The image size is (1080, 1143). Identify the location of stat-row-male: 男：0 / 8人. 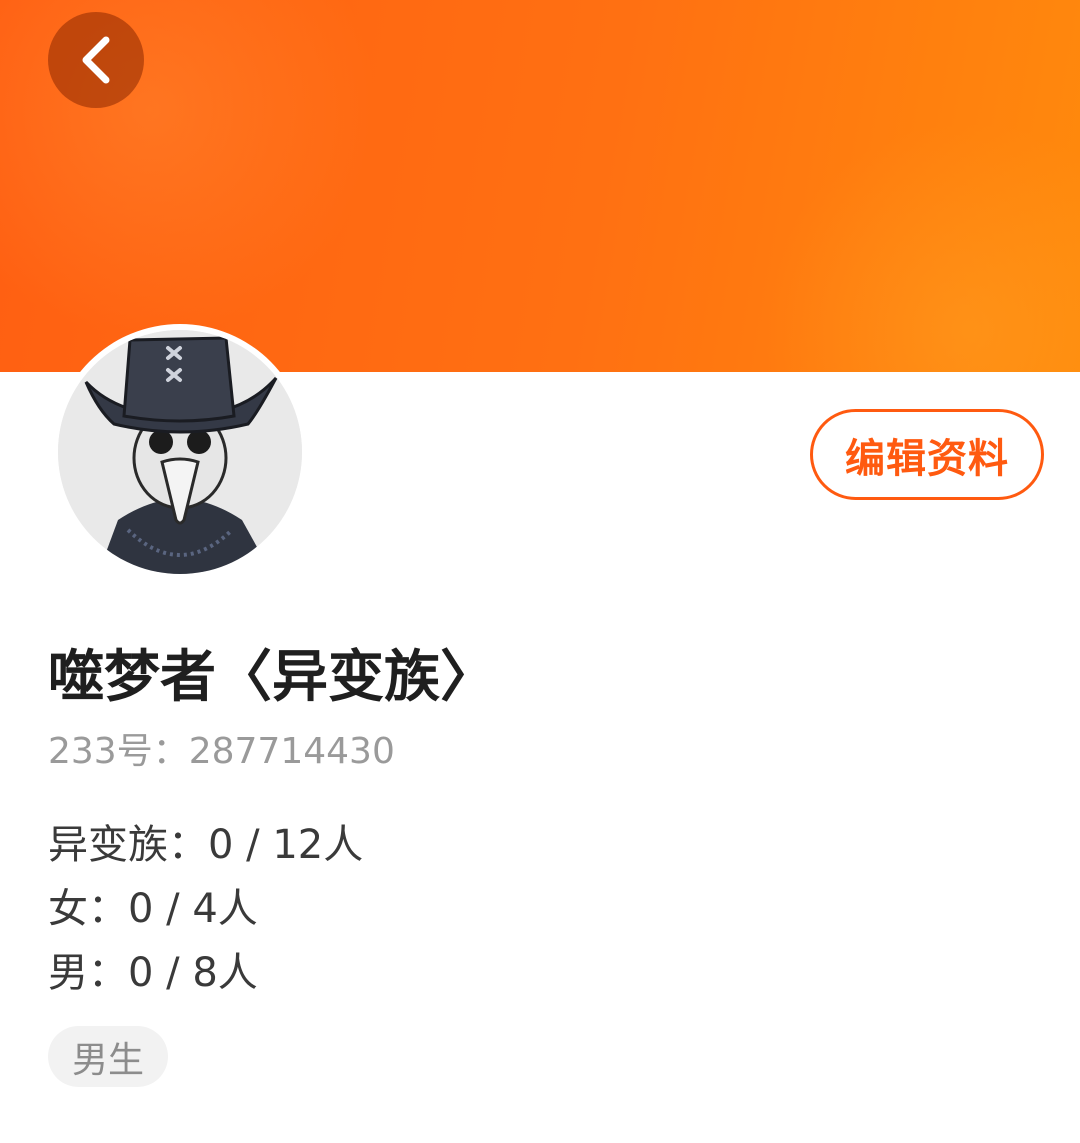
(153, 969).